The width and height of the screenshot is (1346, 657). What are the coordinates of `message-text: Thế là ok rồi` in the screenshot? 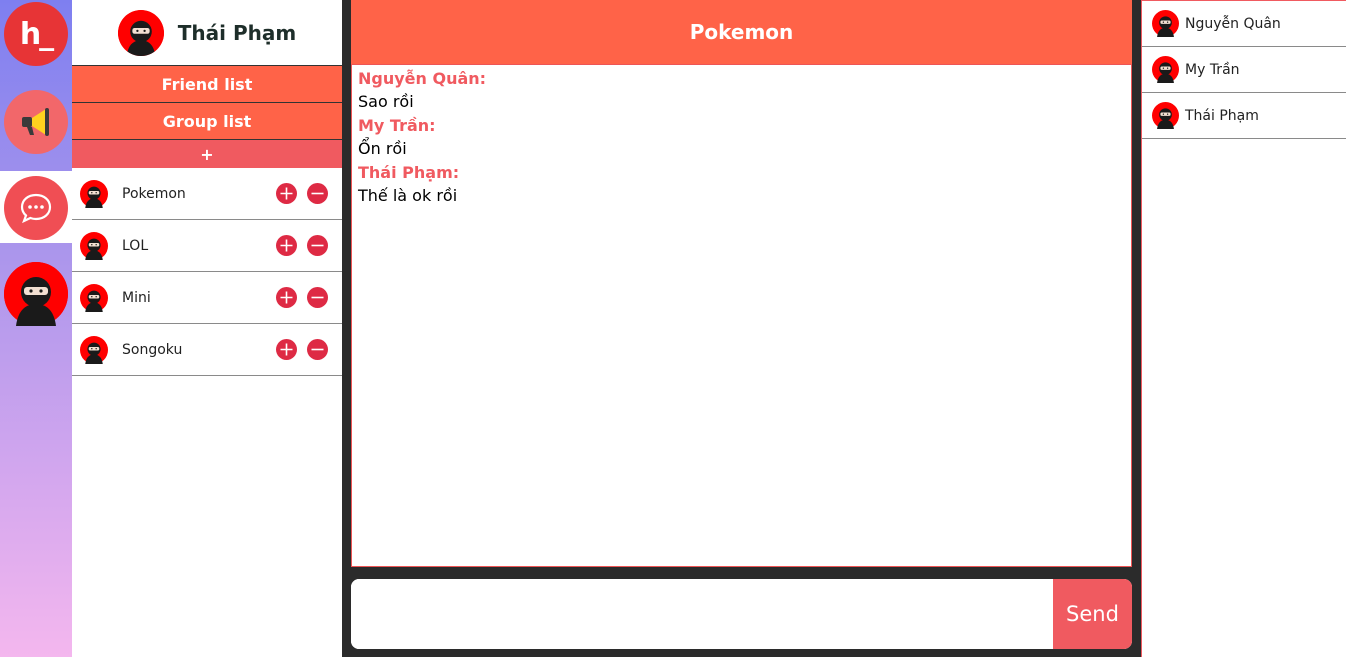 It's located at (408, 195).